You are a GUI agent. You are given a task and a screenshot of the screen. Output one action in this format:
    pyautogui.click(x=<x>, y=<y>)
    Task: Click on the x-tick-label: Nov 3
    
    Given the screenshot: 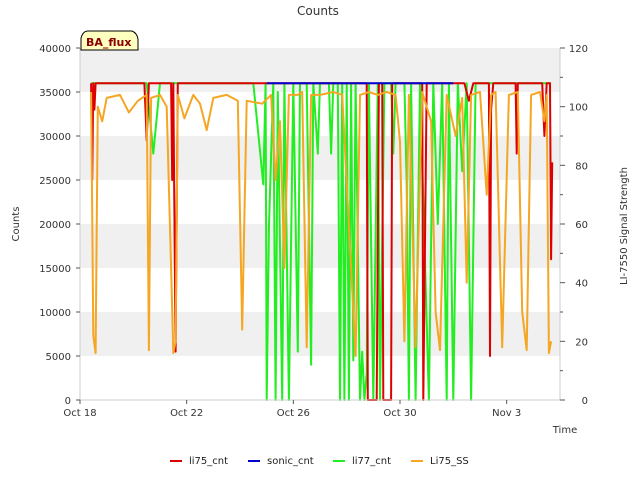 What is the action you would take?
    pyautogui.click(x=506, y=413)
    